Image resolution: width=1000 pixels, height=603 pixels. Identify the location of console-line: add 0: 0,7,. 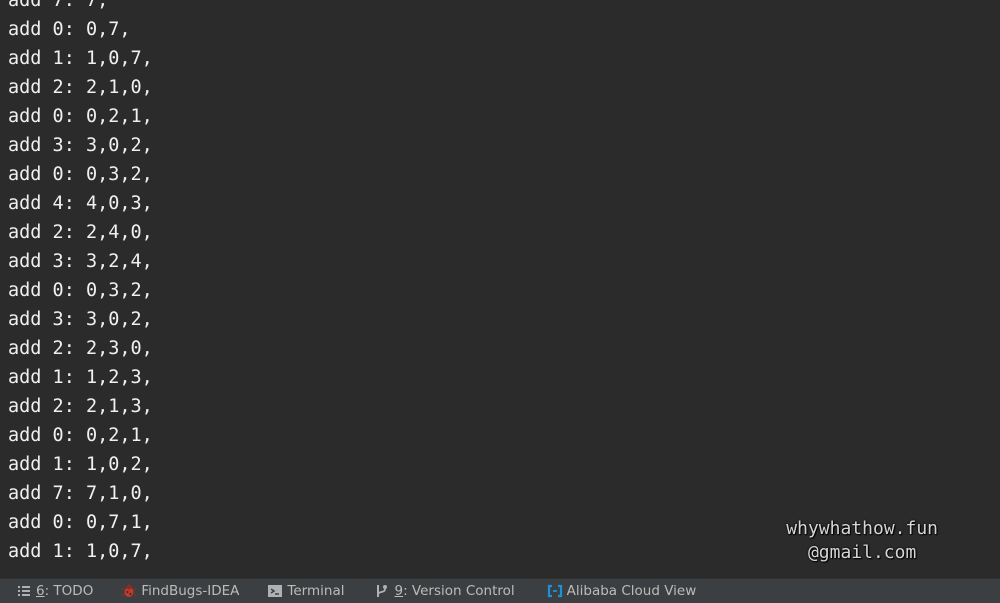
(69, 29).